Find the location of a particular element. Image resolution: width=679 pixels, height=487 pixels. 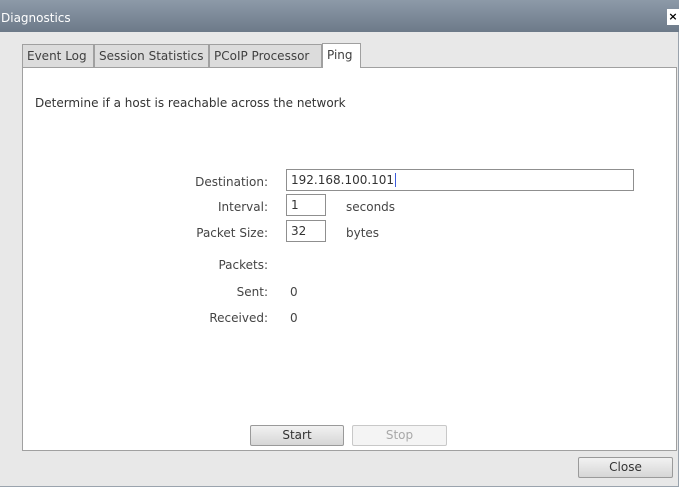

close-icon: × is located at coordinates (673, 17).